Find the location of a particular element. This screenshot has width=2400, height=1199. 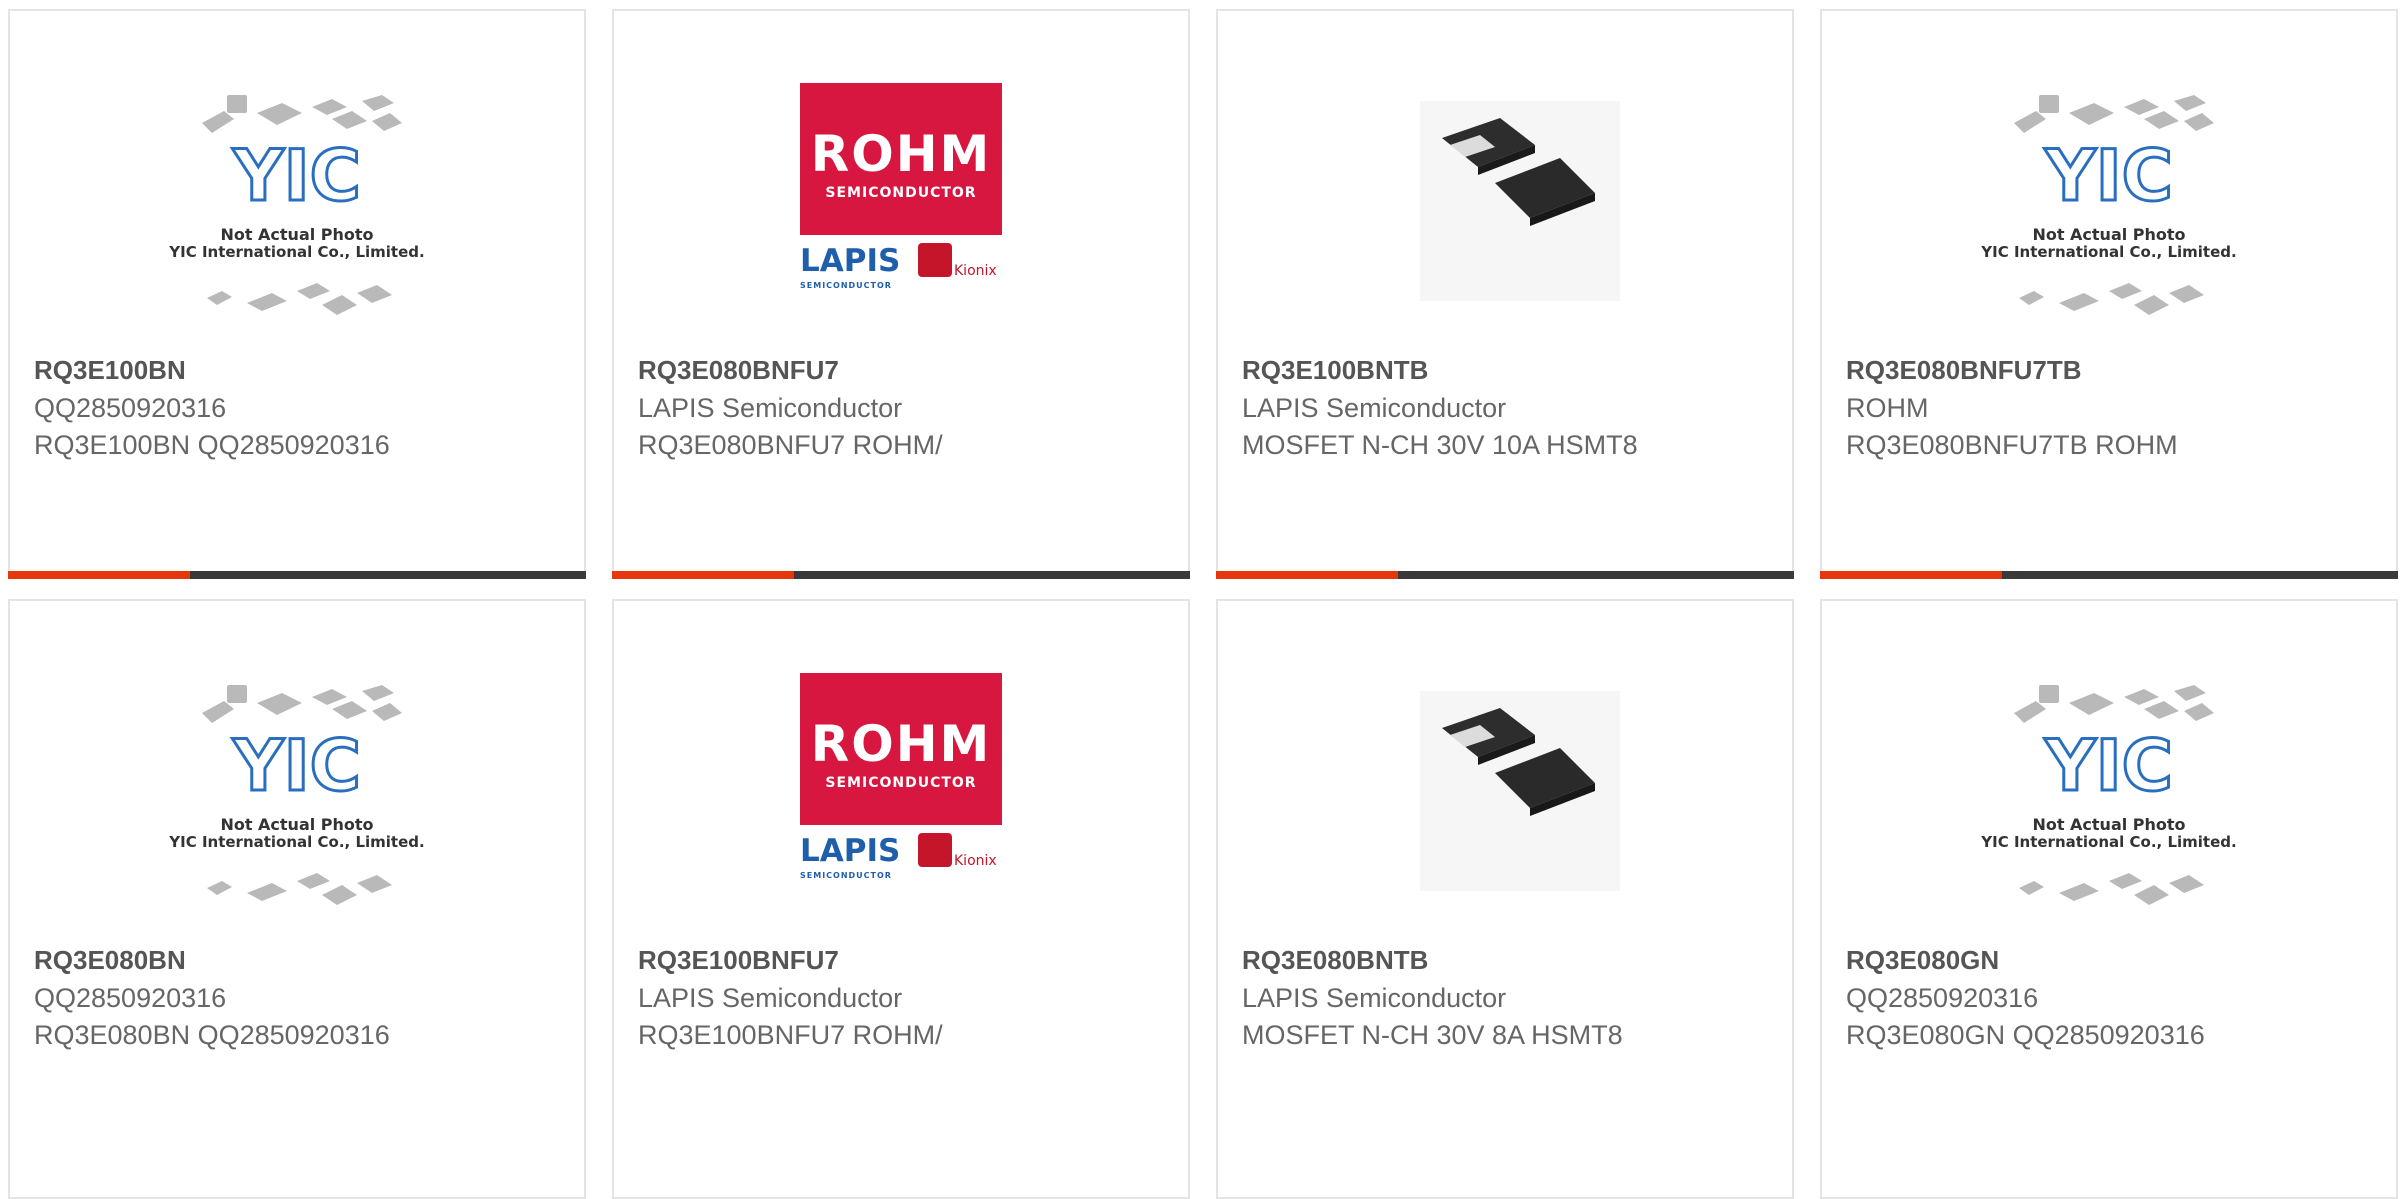

product-title: RQ3E080BN is located at coordinates (110, 960).